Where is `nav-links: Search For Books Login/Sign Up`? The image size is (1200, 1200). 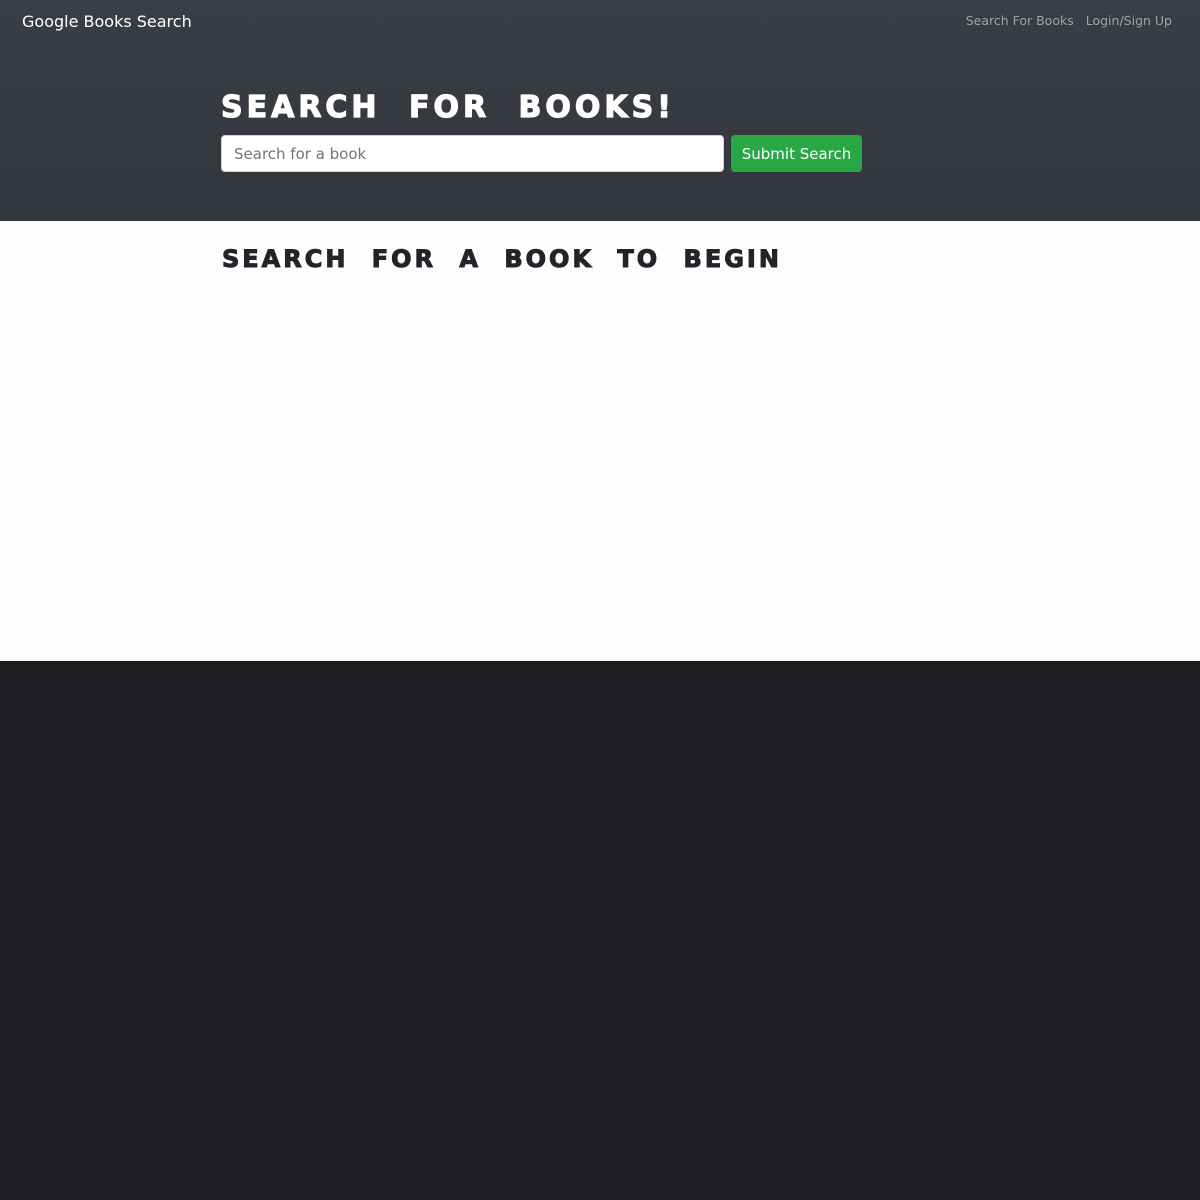 nav-links: Search For Books Login/Sign Up is located at coordinates (1069, 21).